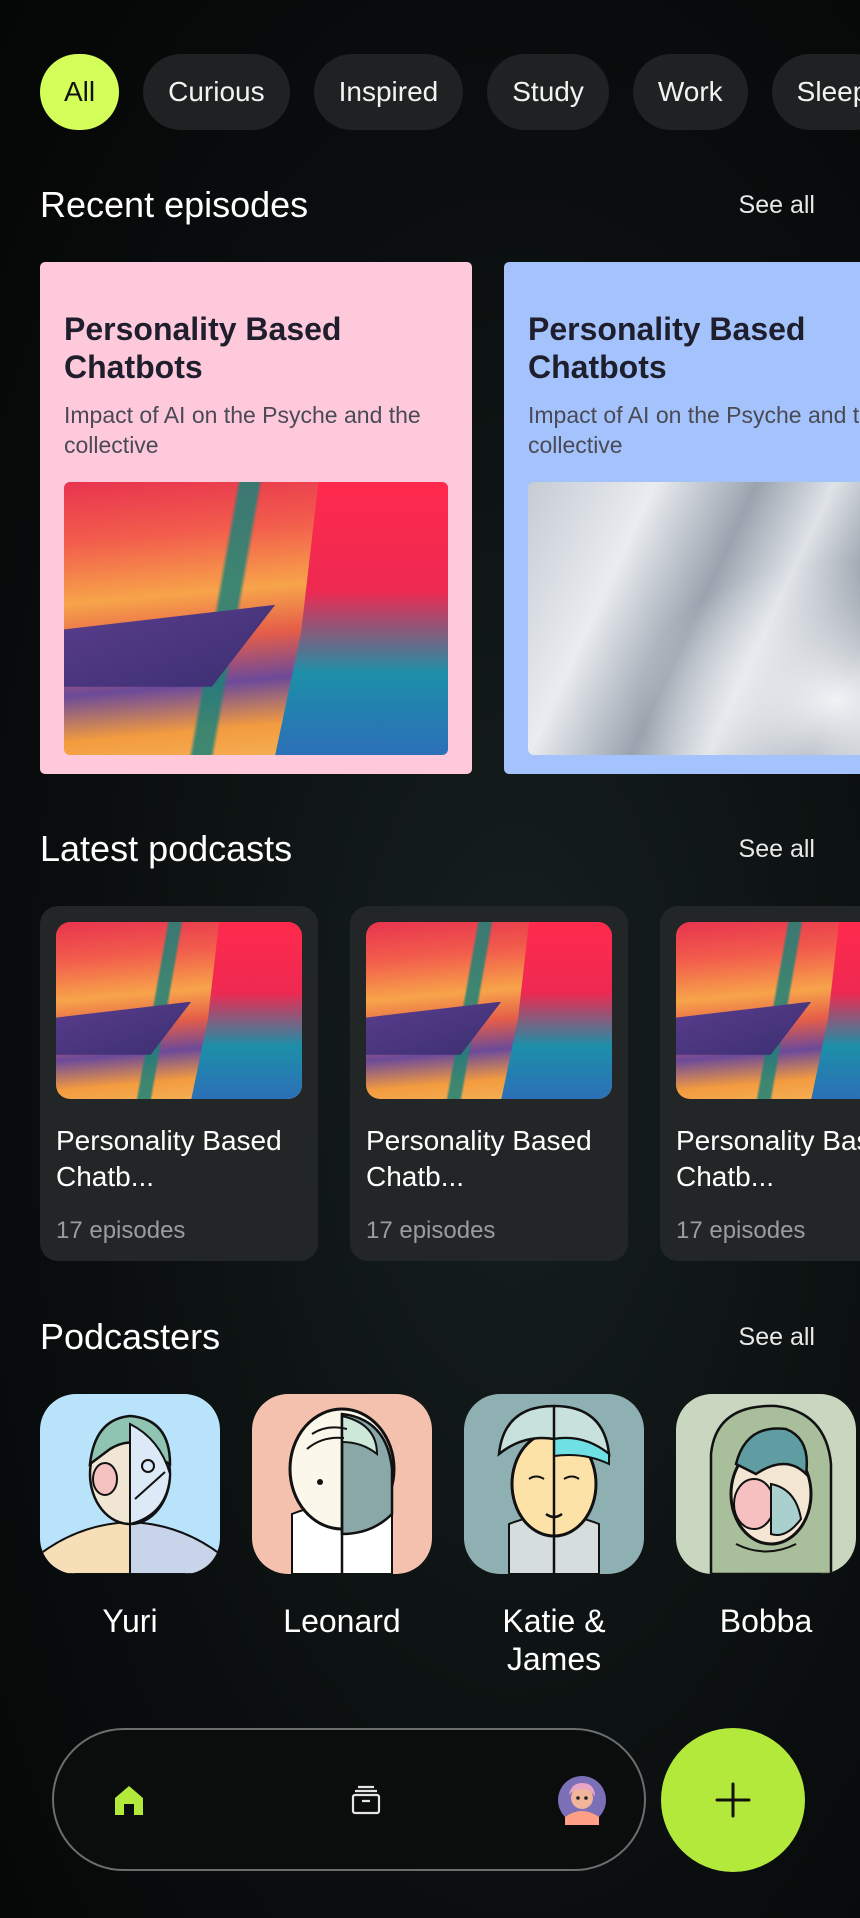  What do you see at coordinates (388, 92) in the screenshot?
I see `chip-inspired: Inspired` at bounding box center [388, 92].